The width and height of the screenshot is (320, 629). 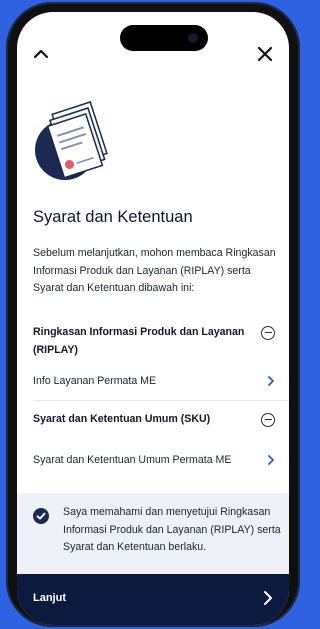 I want to click on section-title-sku: Syarat dan Ketentuan Umum (SKU), so click(x=122, y=419).